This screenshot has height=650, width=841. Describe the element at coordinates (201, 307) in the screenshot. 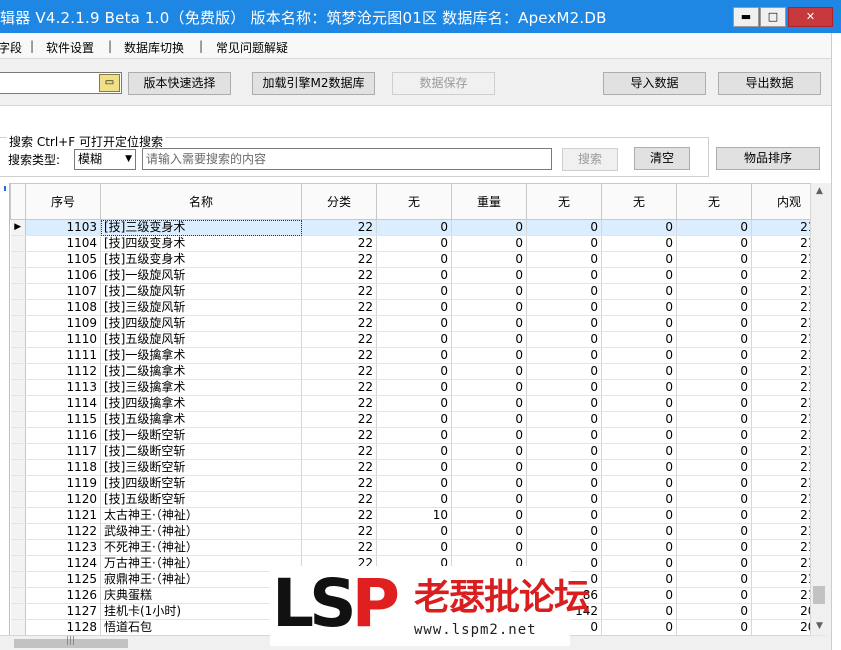

I see `cell-name: [技]三级旋风斩` at that location.